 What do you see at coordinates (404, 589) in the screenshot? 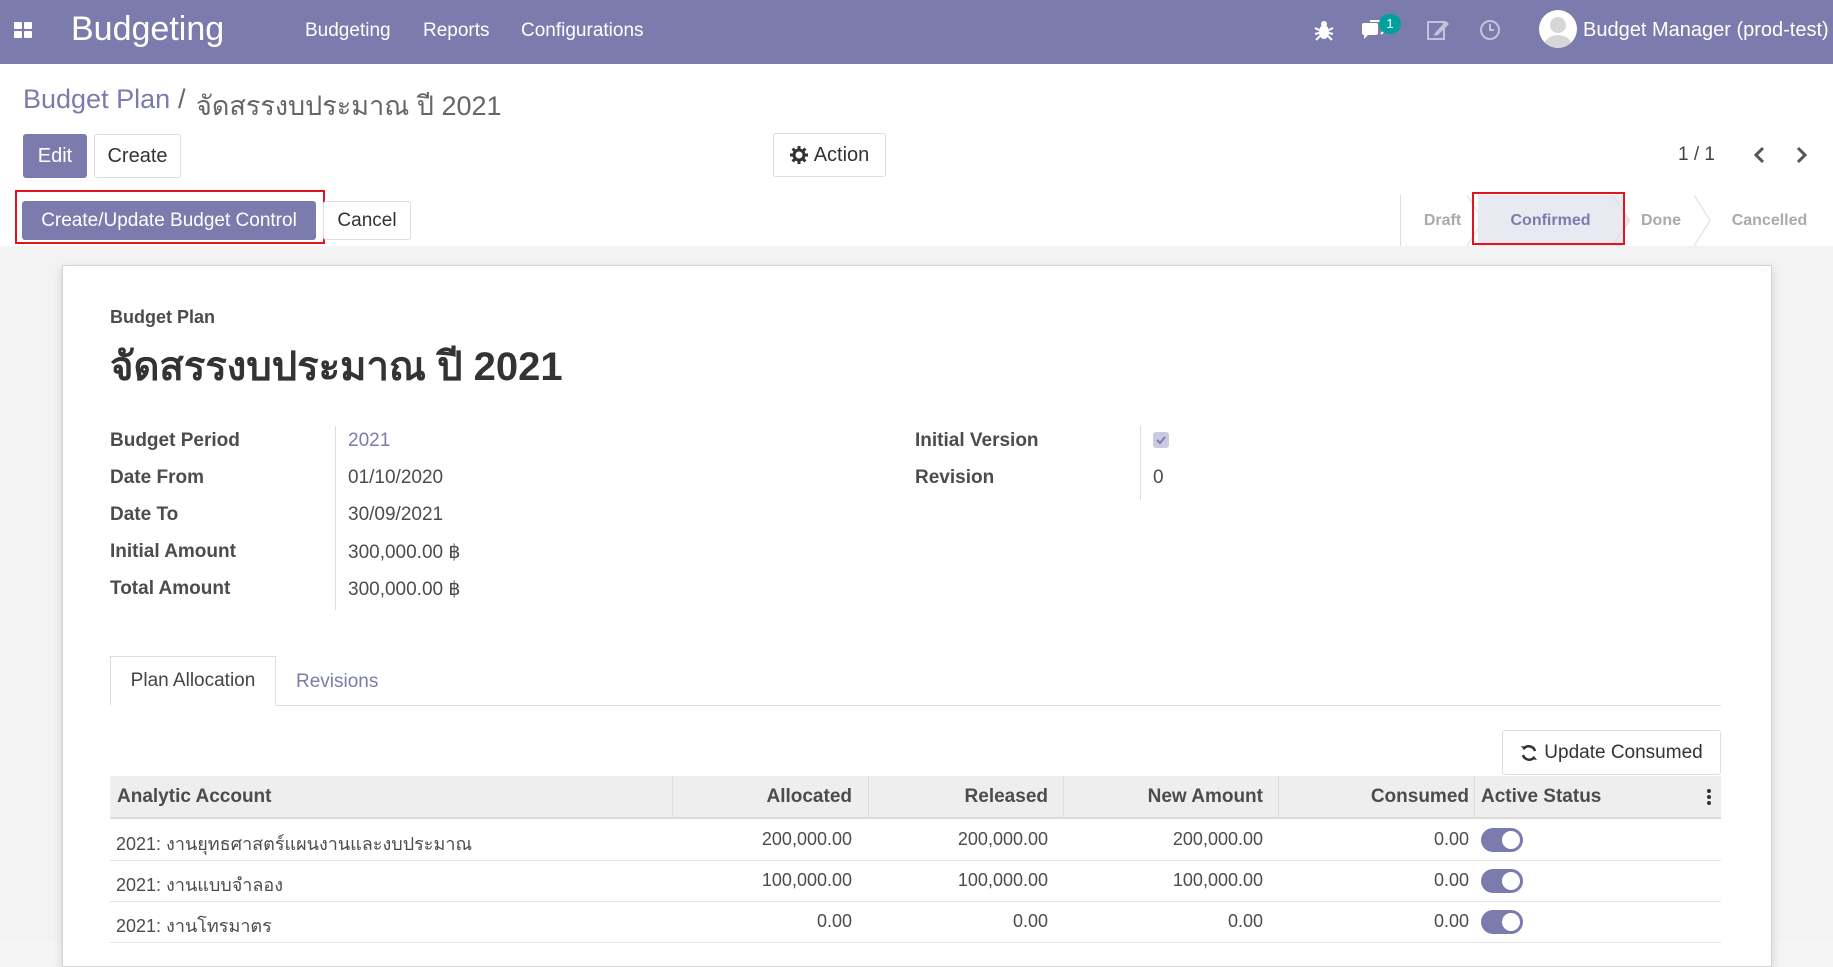
I see `total-amount-value: 300,000.00 ฿` at bounding box center [404, 589].